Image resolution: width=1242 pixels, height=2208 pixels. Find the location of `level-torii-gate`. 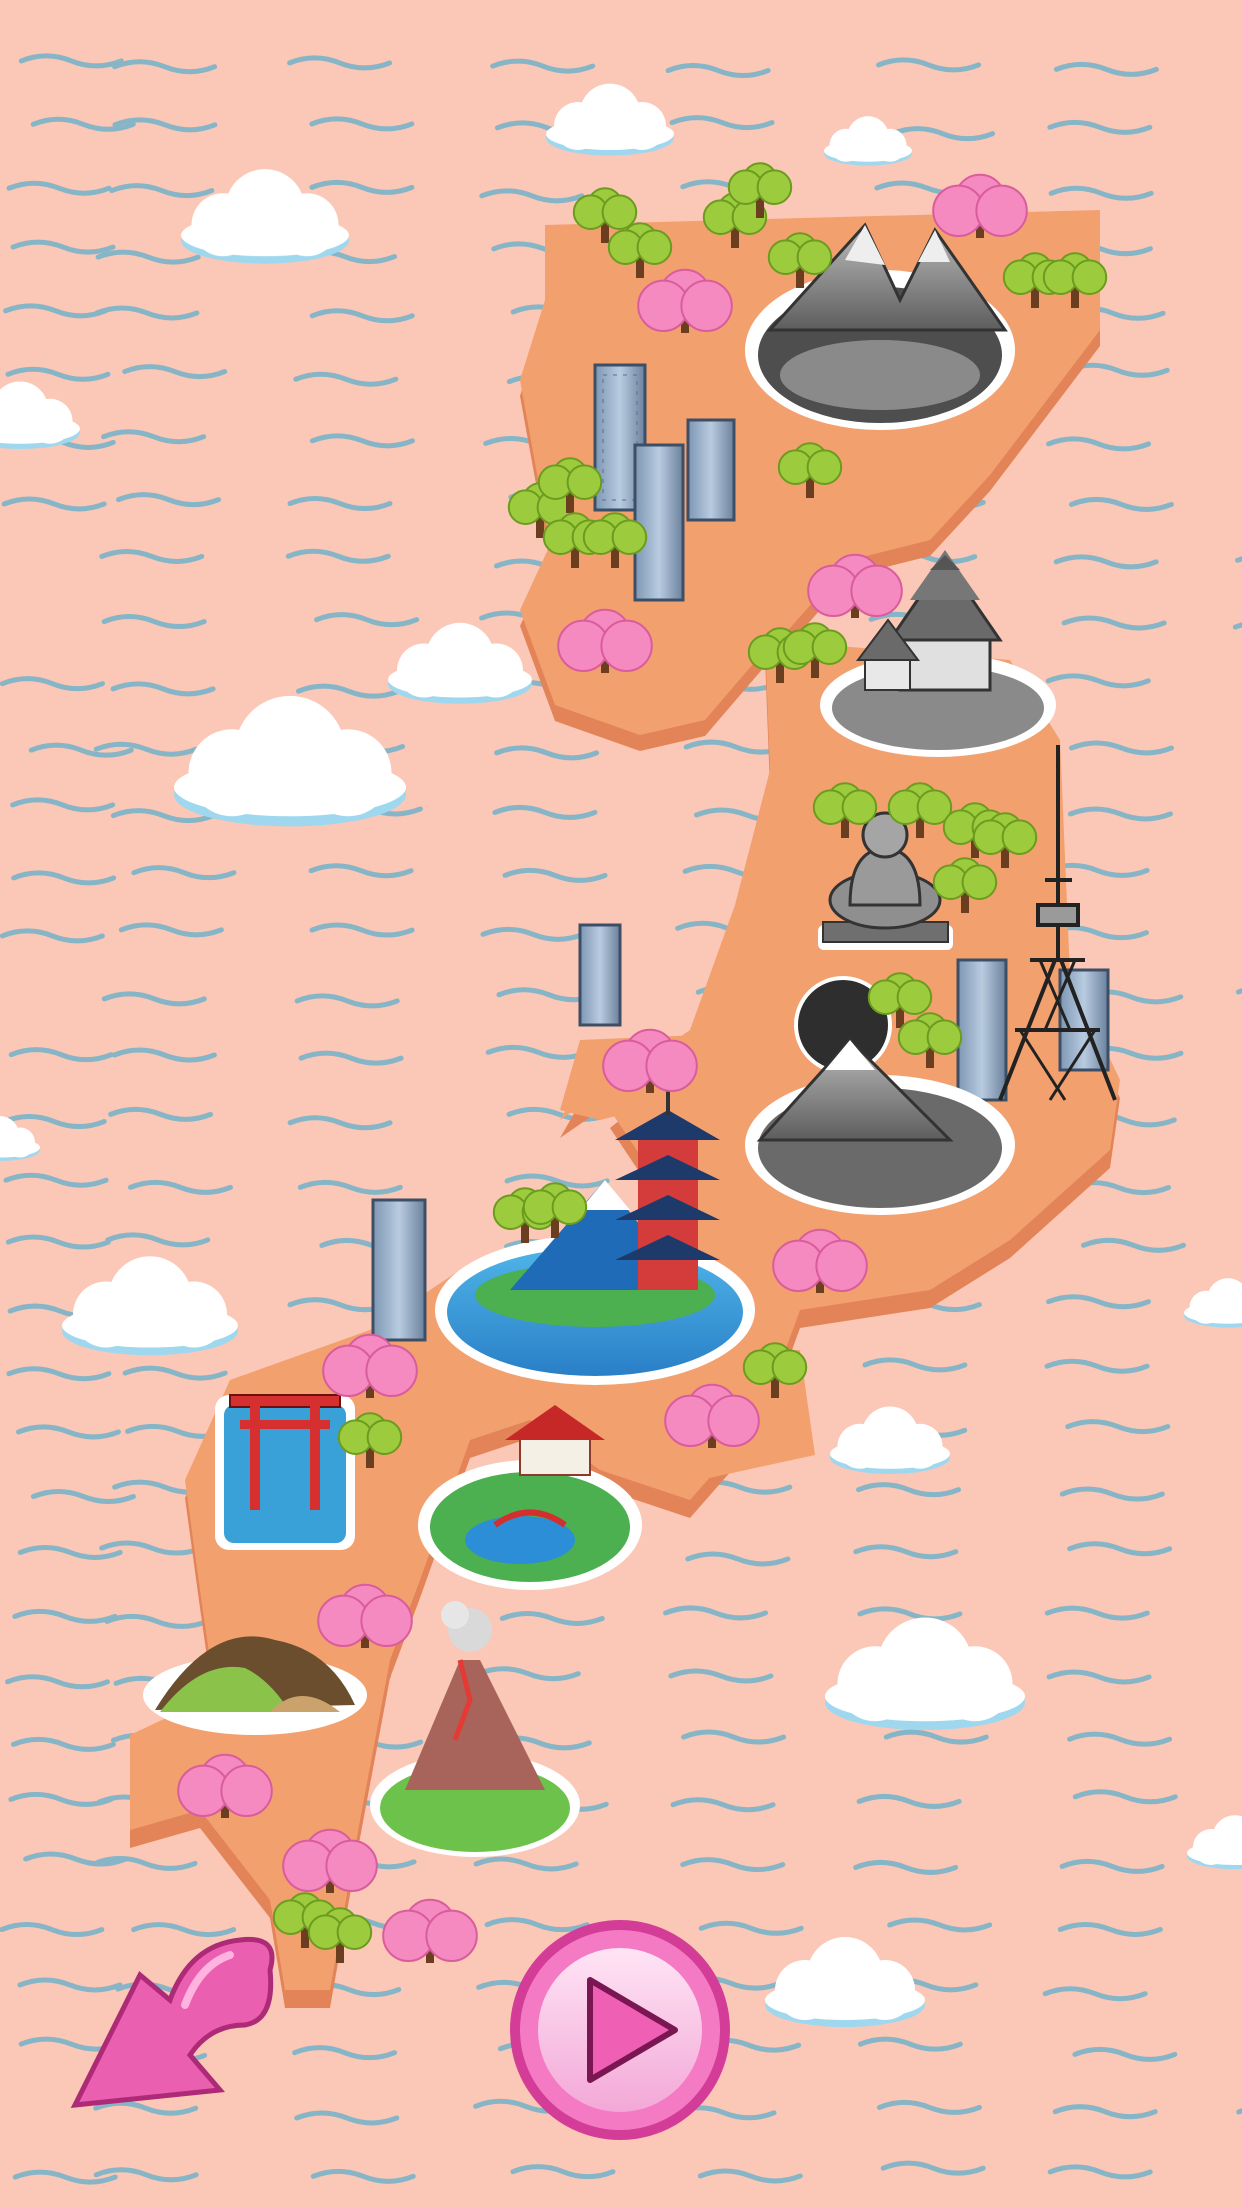

level-torii-gate is located at coordinates (285, 1472).